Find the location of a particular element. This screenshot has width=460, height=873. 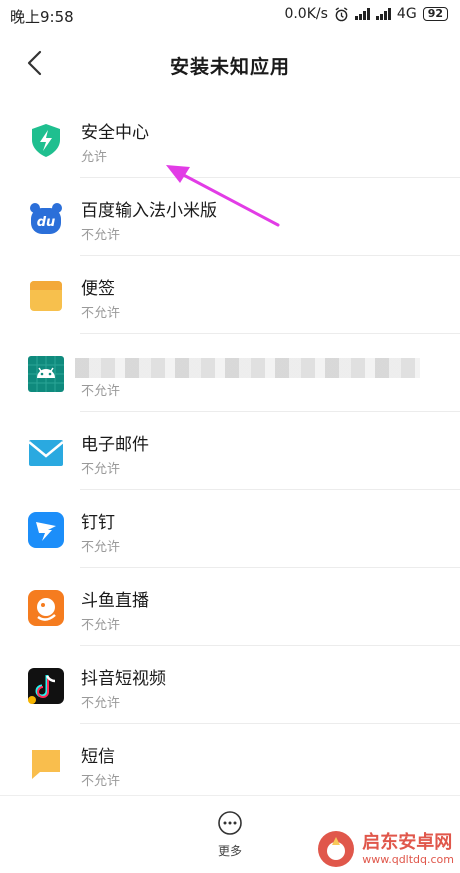

list-item: 短信 不允许 is located at coordinates (230, 763).